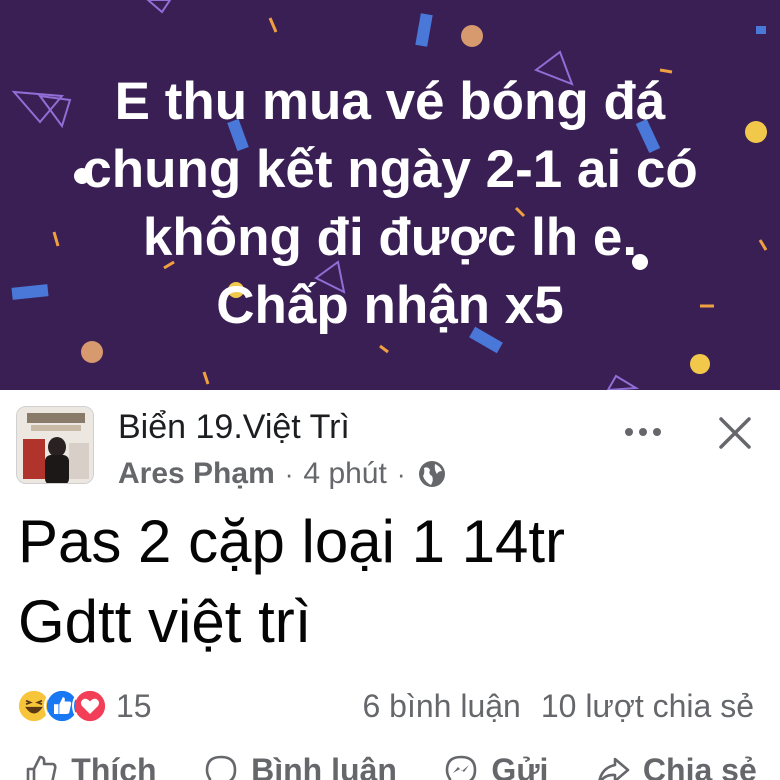  I want to click on engagement-stats: 6 bình luận 10 lượt chia sẻ, so click(558, 706).